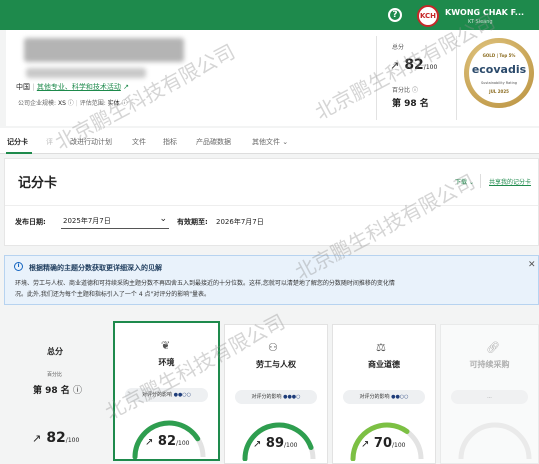  I want to click on score-value: 89, so click(275, 443).